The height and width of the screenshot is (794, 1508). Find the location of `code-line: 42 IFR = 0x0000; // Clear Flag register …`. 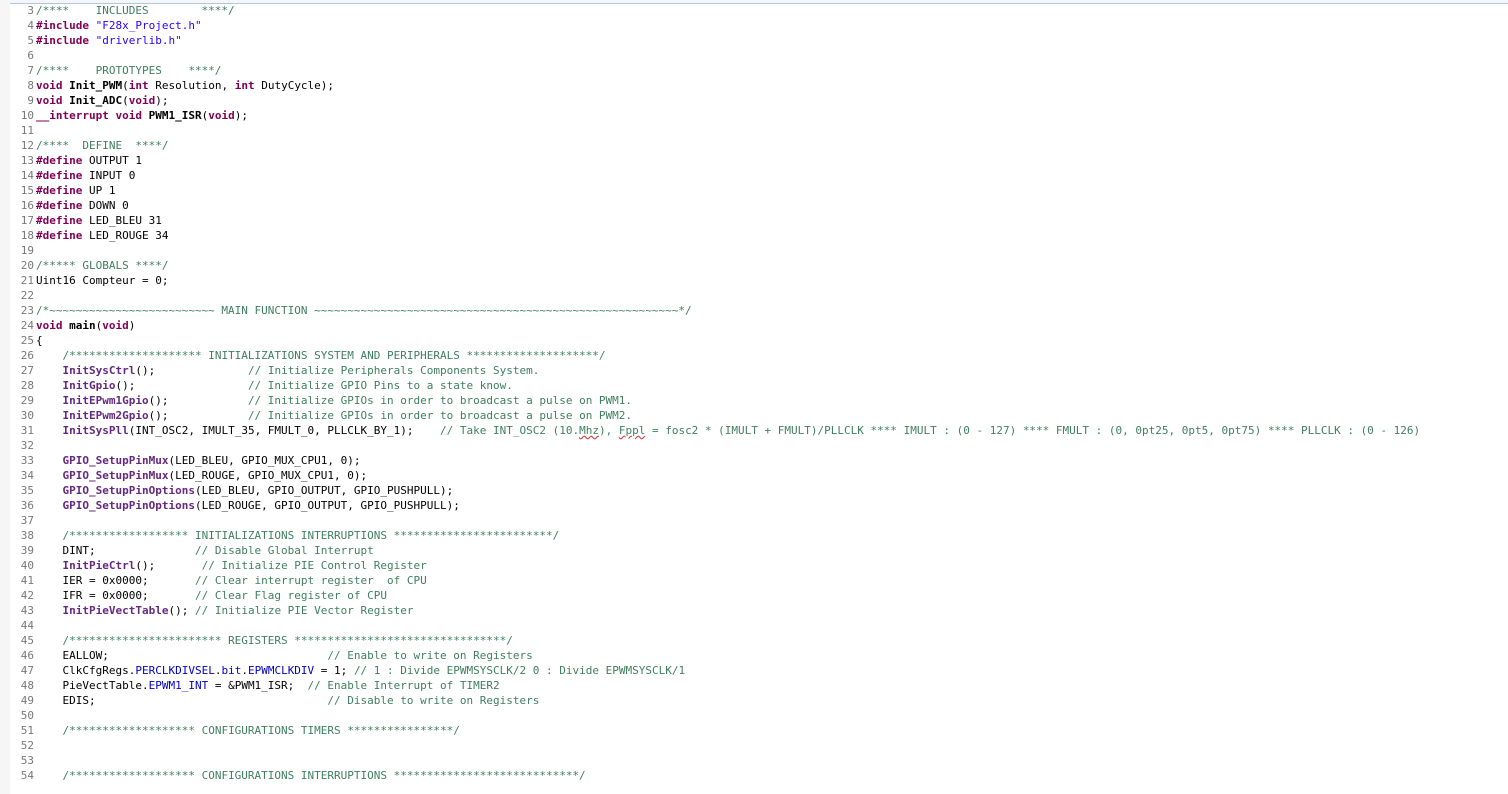

code-line: 42 IFR = 0x0000; // Clear Flag register … is located at coordinates (754, 595).